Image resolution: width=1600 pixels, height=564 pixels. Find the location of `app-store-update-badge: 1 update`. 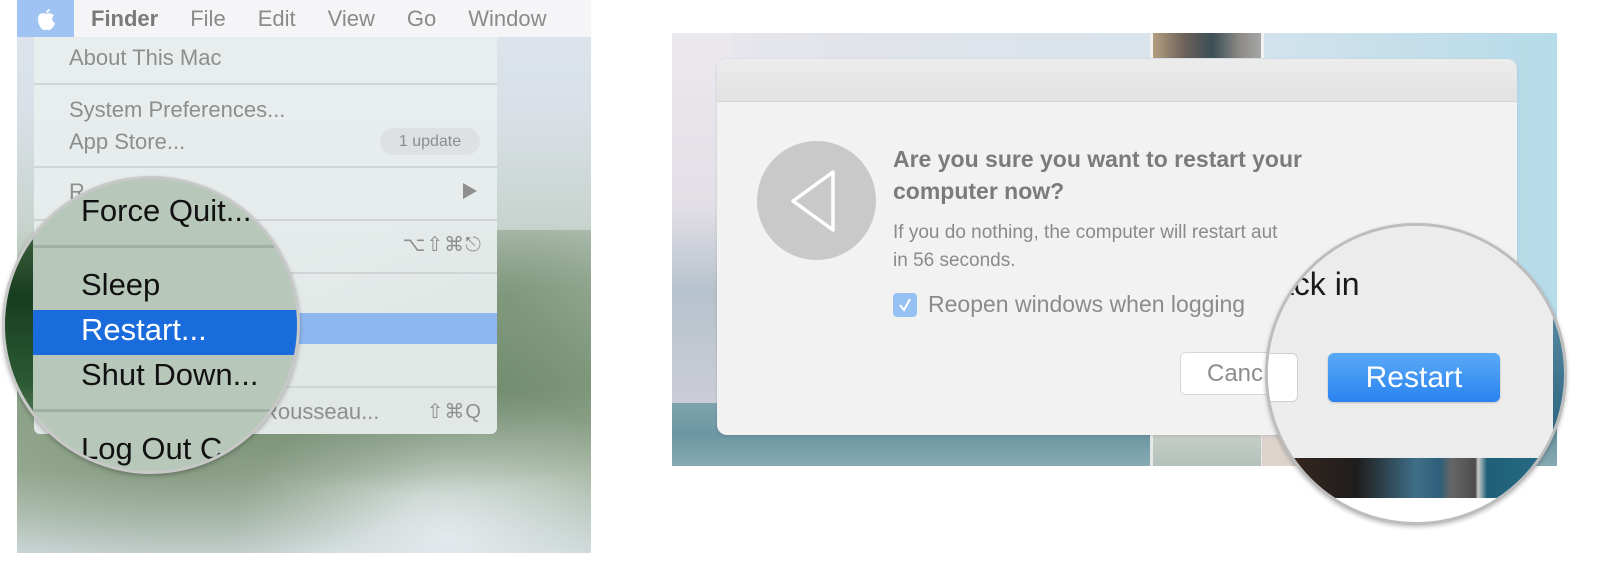

app-store-update-badge: 1 update is located at coordinates (430, 141).